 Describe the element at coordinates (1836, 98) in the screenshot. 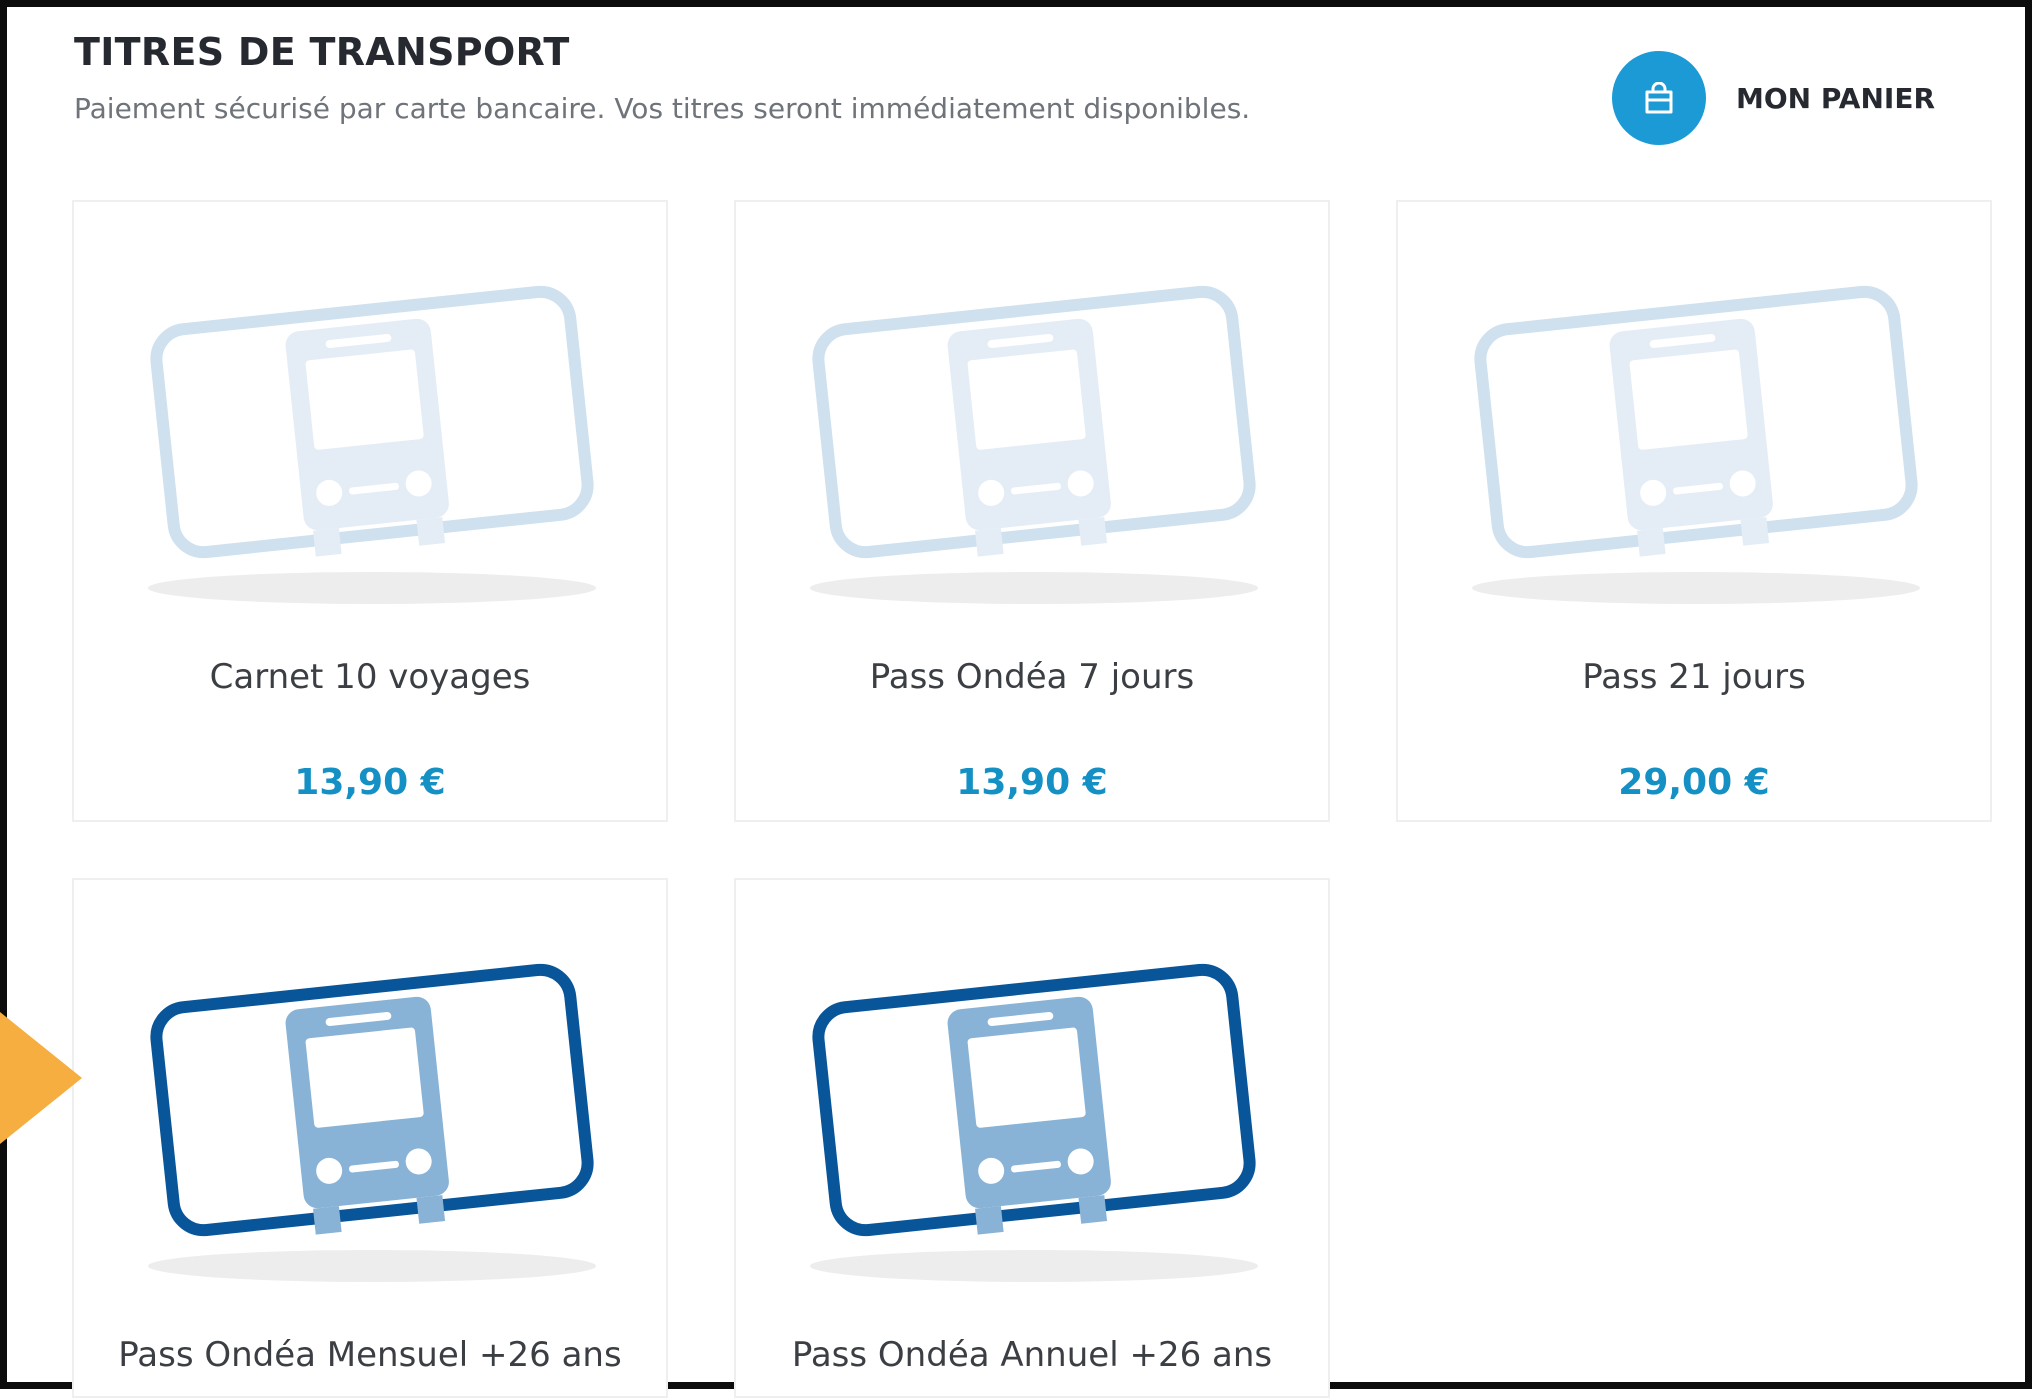

I see `cart-label: MON PANIER` at that location.